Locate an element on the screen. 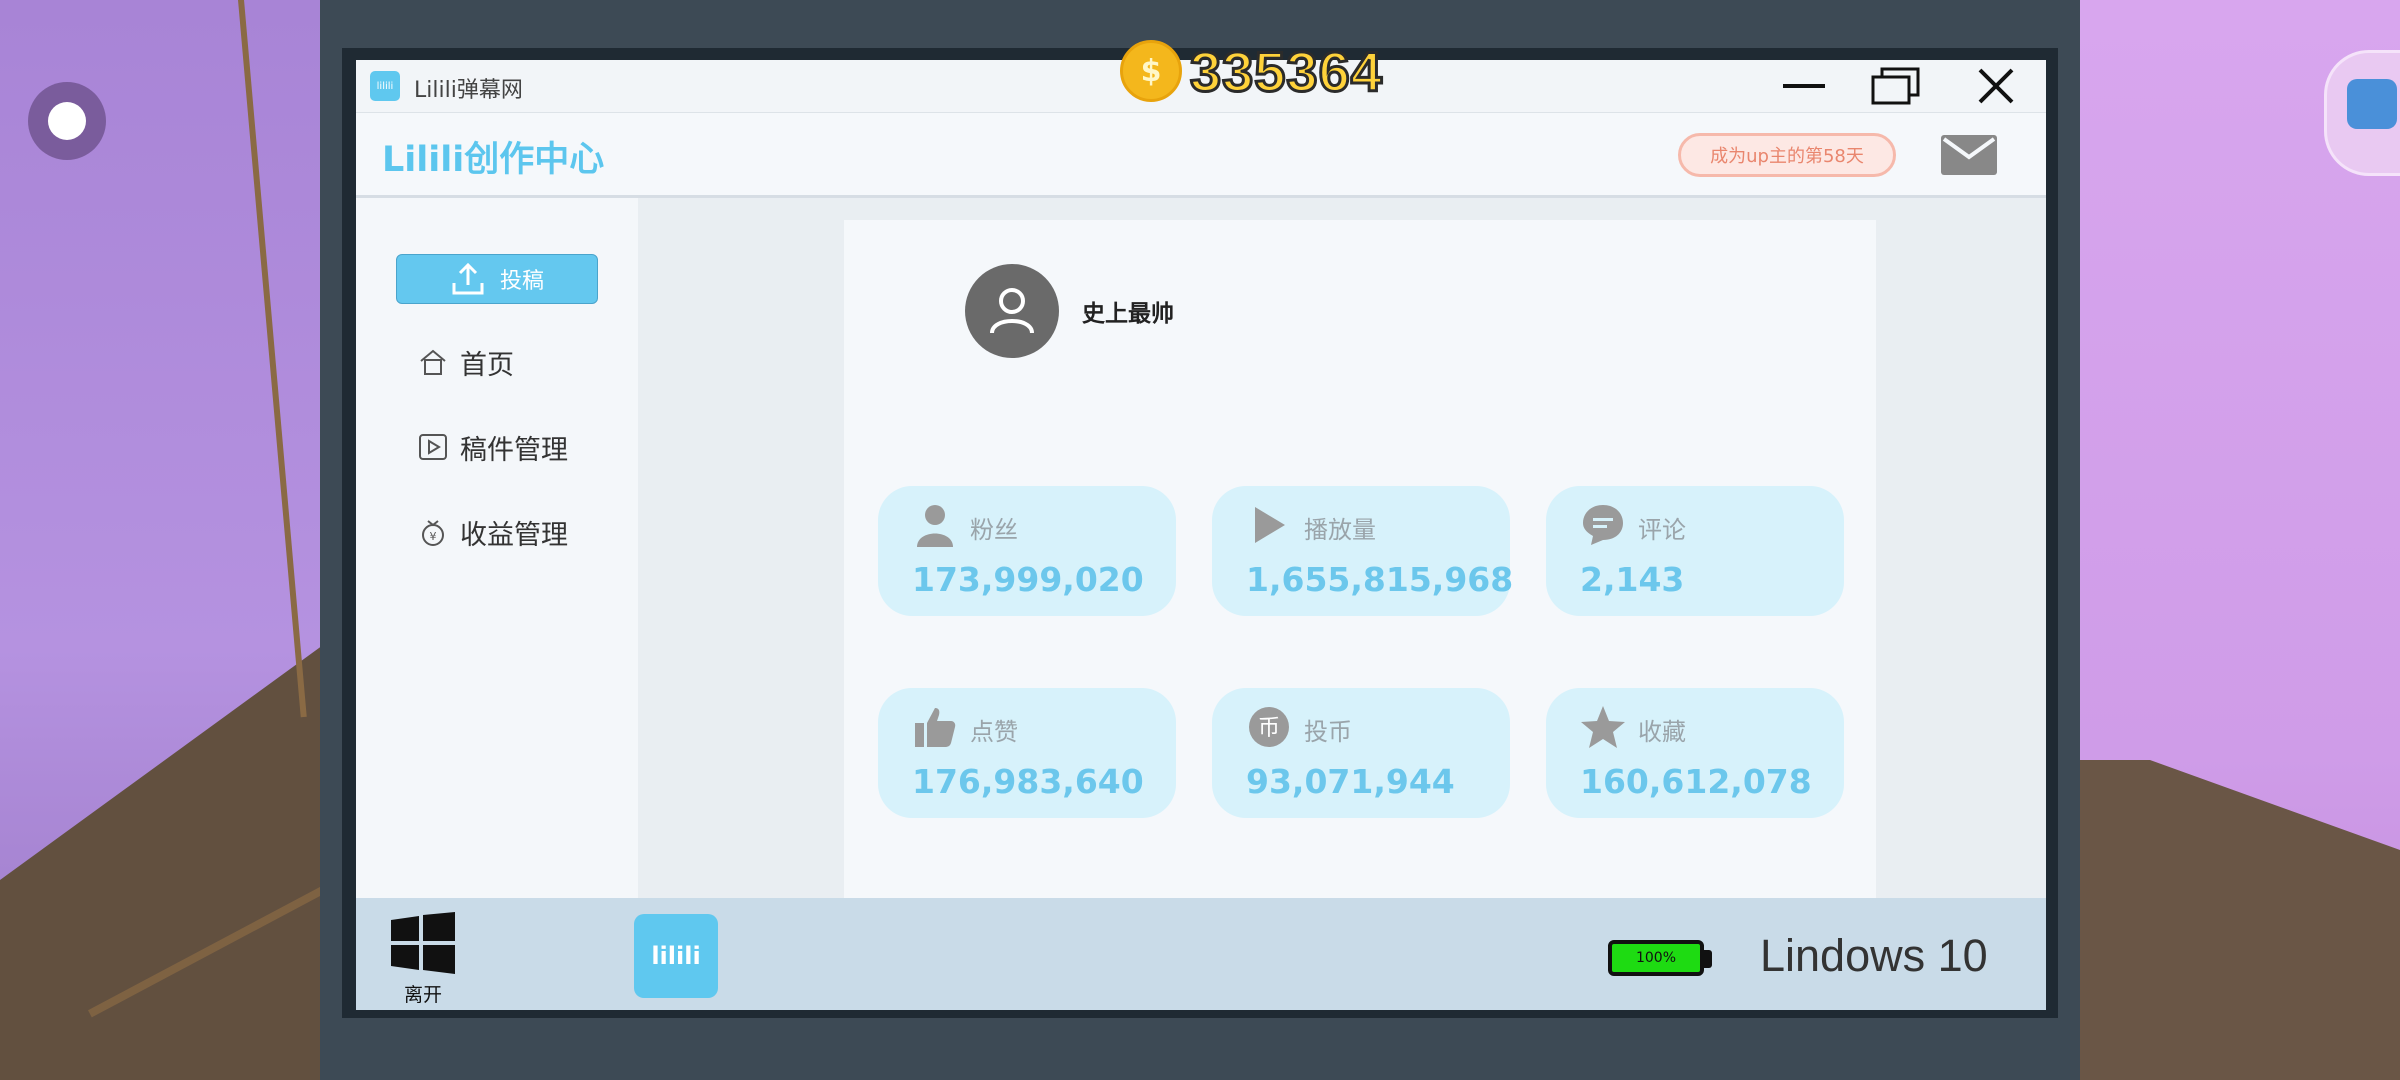 Image resolution: width=2400 pixels, height=1080 pixels. stat-card-coins: 币 投币 93,071,944 is located at coordinates (1361, 753).